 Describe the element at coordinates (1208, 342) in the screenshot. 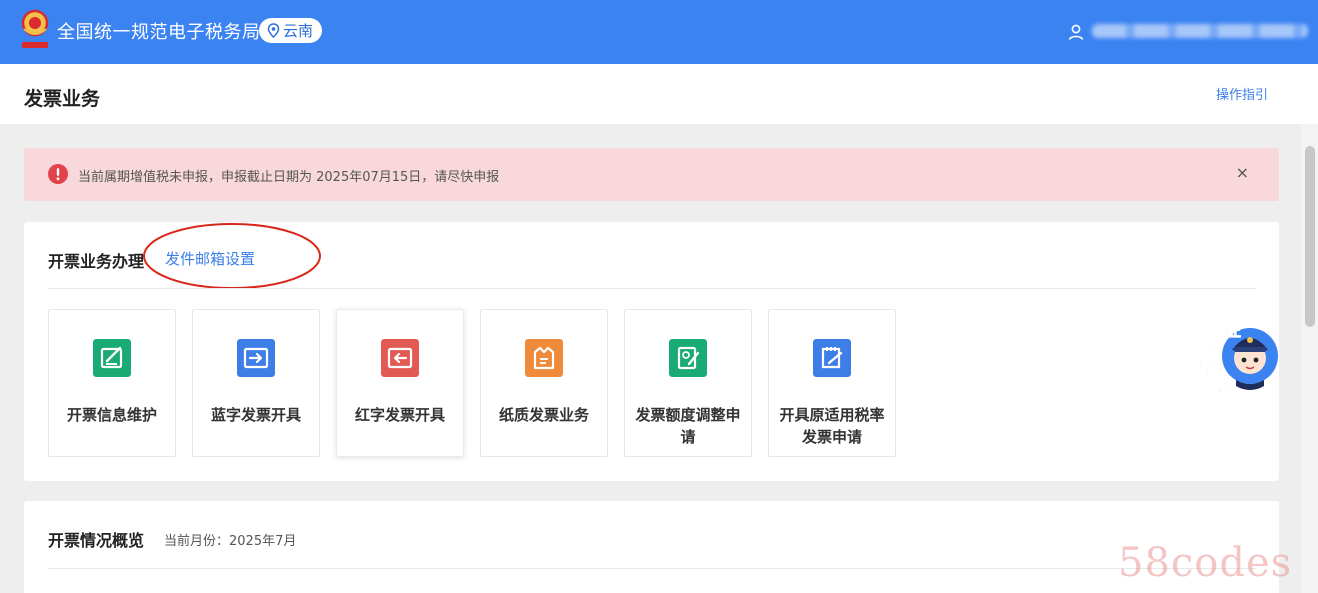

I see `mascot-char: 纳` at that location.